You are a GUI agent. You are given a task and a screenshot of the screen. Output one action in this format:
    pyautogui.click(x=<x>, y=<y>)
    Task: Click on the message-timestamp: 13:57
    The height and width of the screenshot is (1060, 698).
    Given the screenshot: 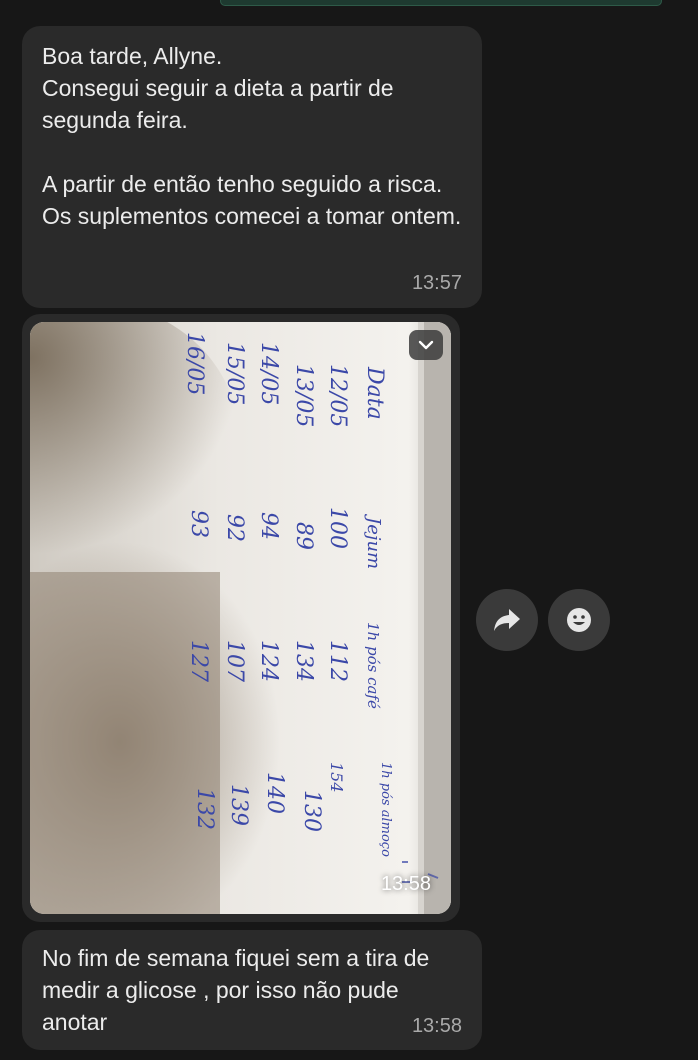 What is the action you would take?
    pyautogui.click(x=436, y=283)
    